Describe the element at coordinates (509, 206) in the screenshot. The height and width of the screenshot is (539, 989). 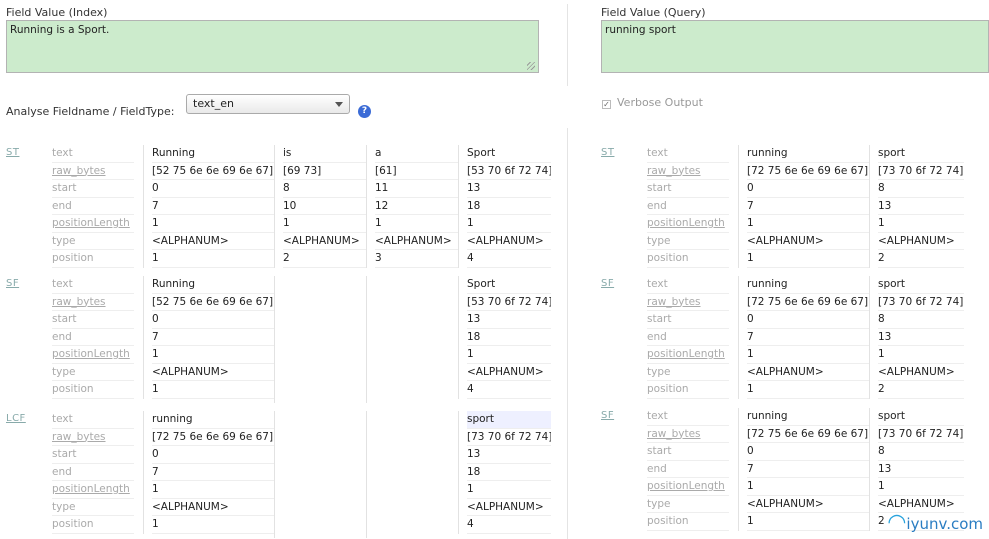
I see `token-end: 18` at that location.